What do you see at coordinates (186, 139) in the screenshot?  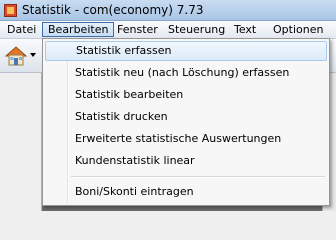 I see `menu-item-erweiterte-auswertungen: Erweiterte statistische Auswertungen` at bounding box center [186, 139].